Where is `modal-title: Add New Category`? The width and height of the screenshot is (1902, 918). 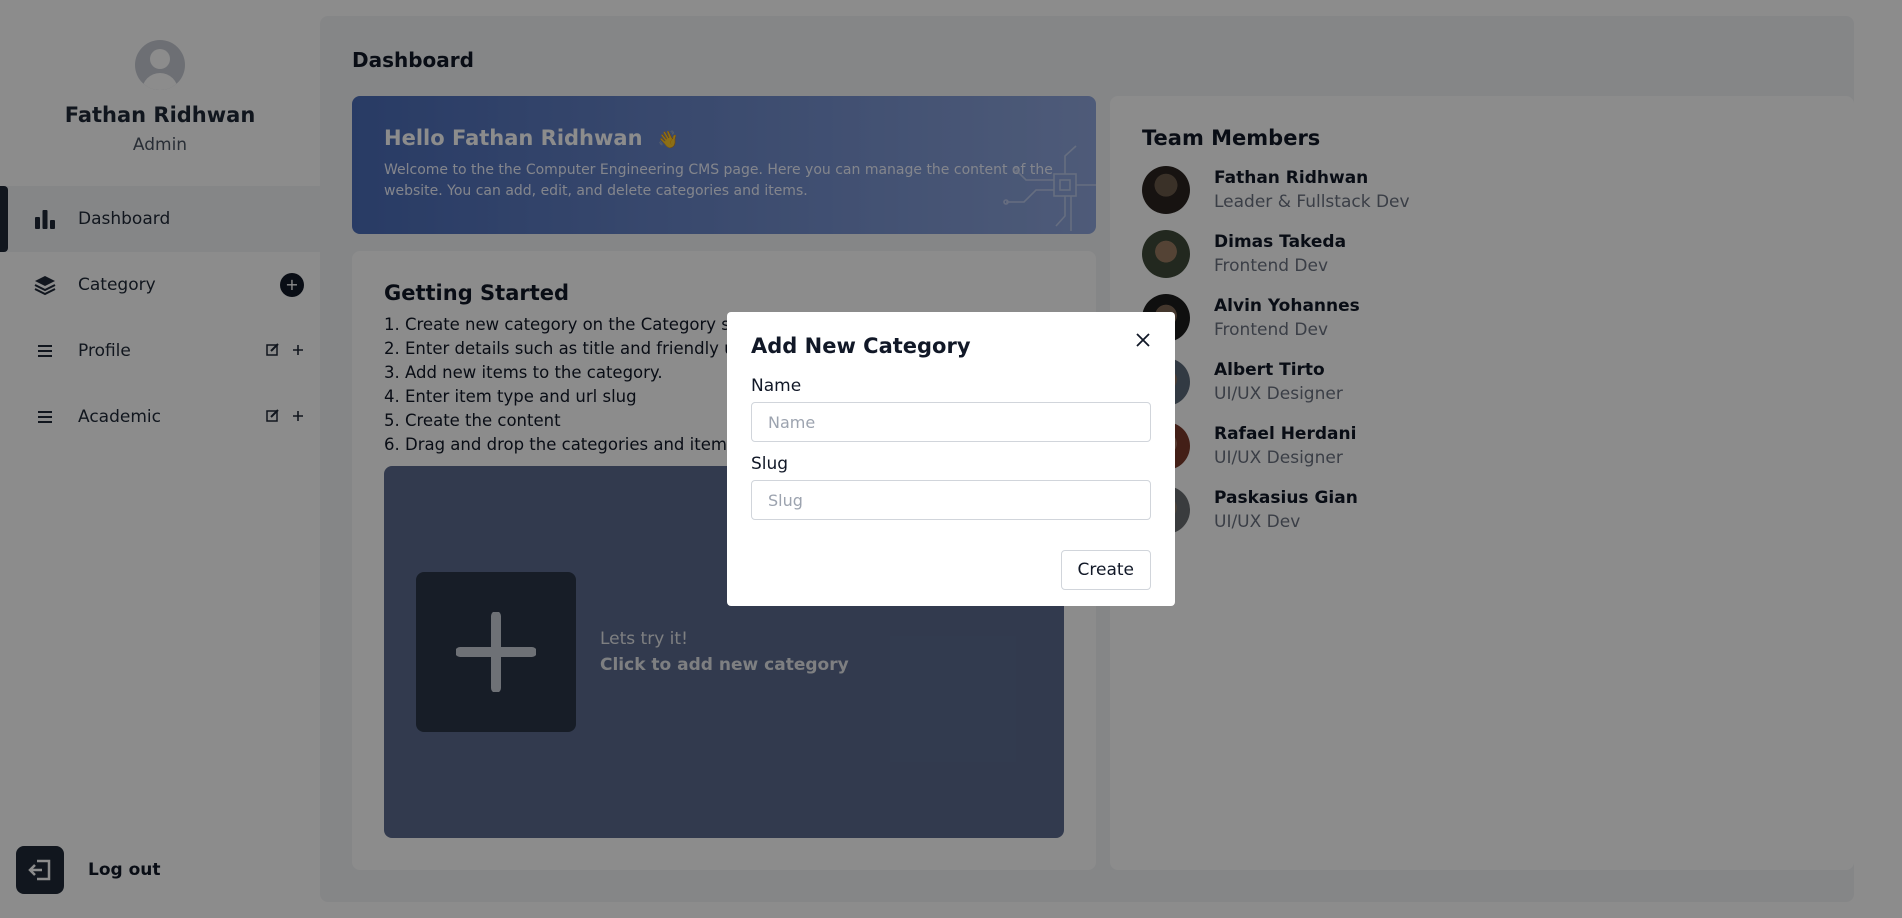 modal-title: Add New Category is located at coordinates (861, 346).